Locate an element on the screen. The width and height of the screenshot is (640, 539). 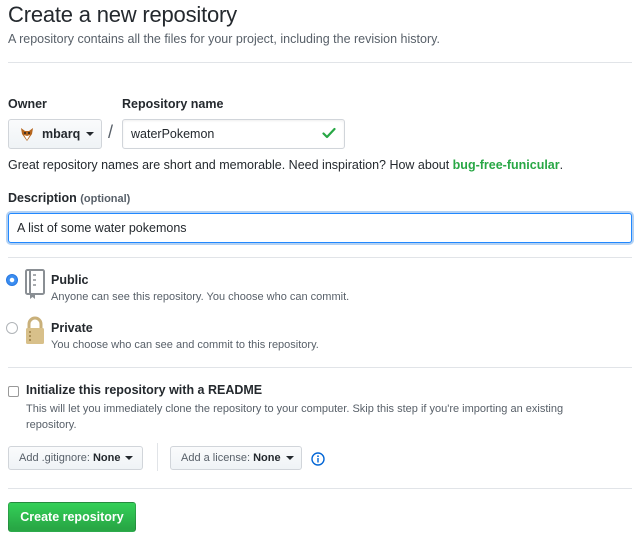
owner-name: mbarq is located at coordinates (61, 134).